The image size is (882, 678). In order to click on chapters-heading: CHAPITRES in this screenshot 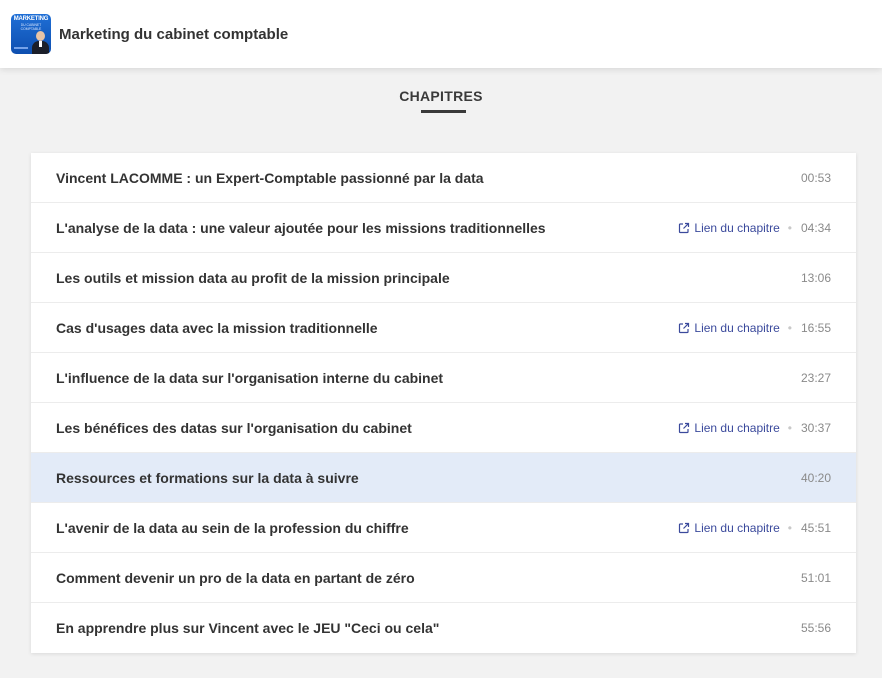, I will do `click(441, 96)`.